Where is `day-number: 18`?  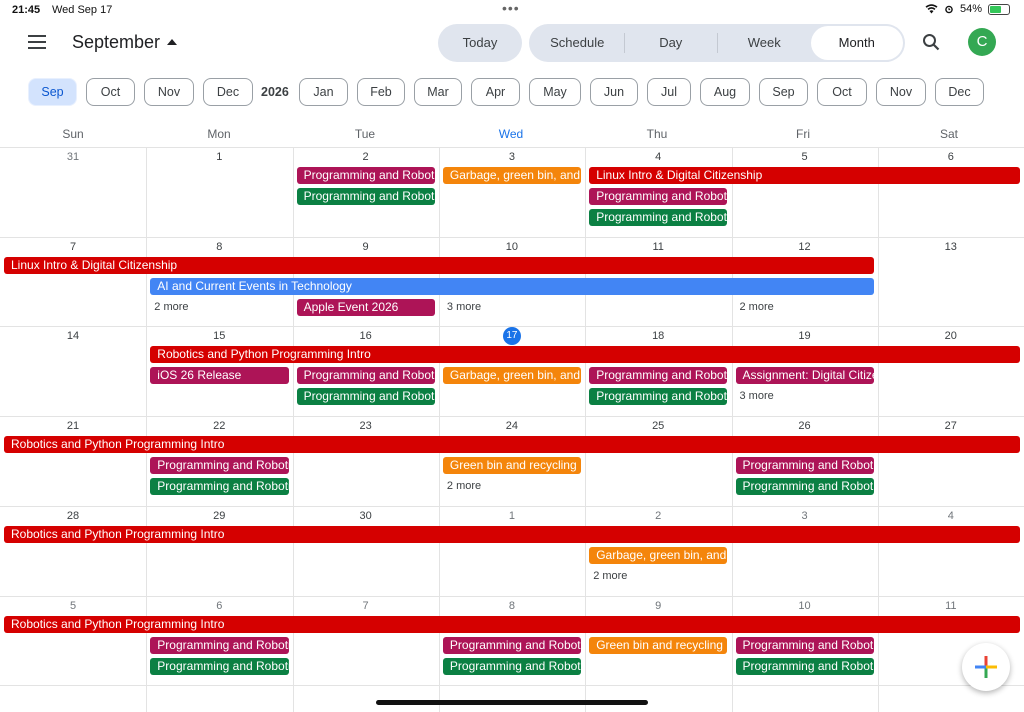
day-number: 18 is located at coordinates (658, 336).